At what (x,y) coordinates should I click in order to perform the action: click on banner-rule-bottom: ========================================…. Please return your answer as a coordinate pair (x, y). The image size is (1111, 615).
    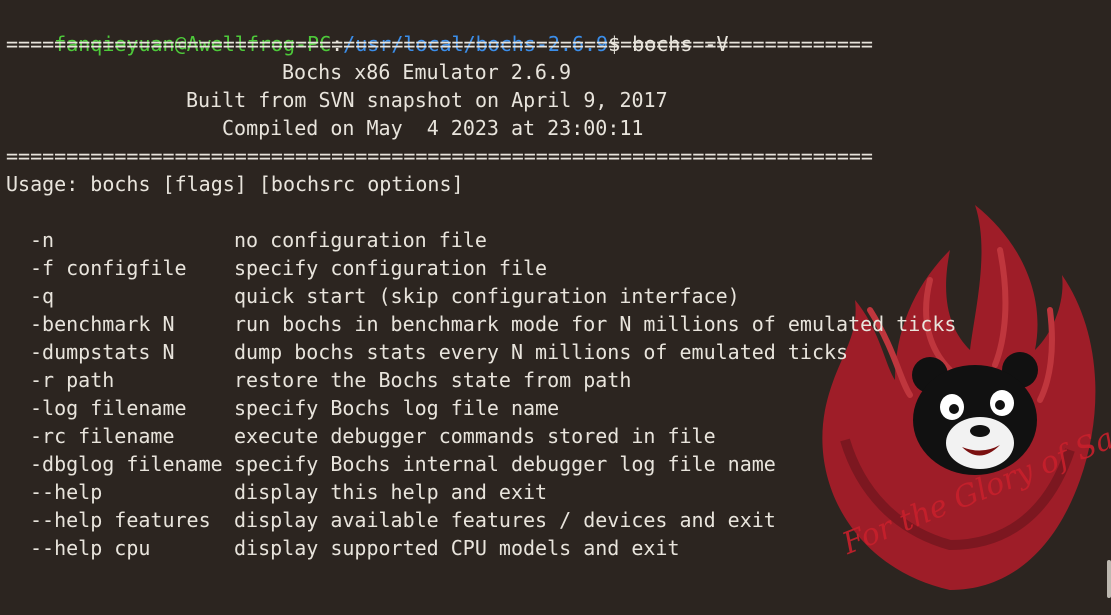
    Looking at the image, I should click on (439, 156).